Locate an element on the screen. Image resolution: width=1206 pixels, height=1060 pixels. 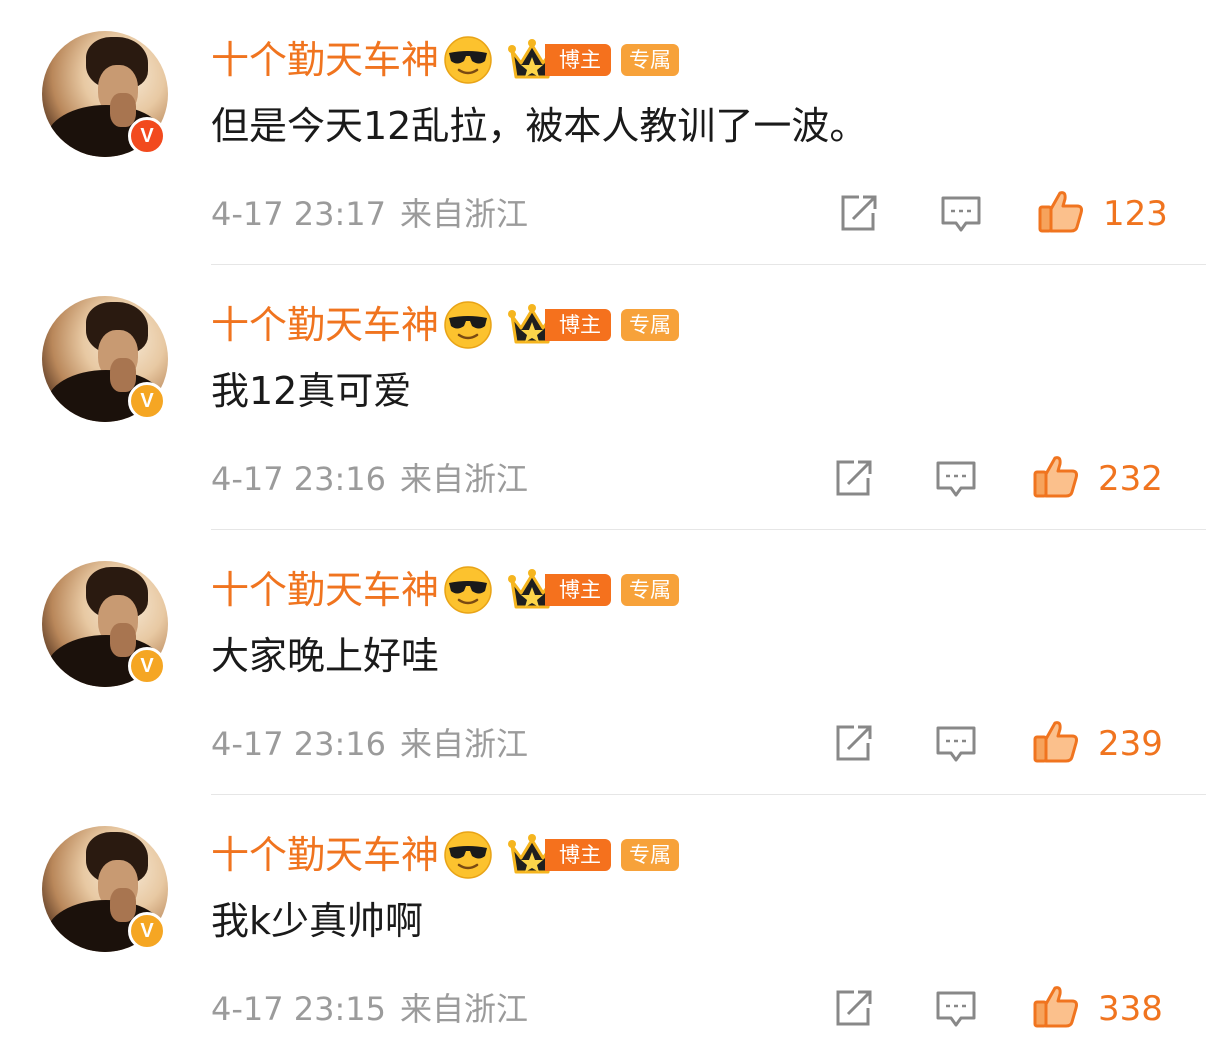
comment-time: 4-17 23:15 is located at coordinates (299, 1009).